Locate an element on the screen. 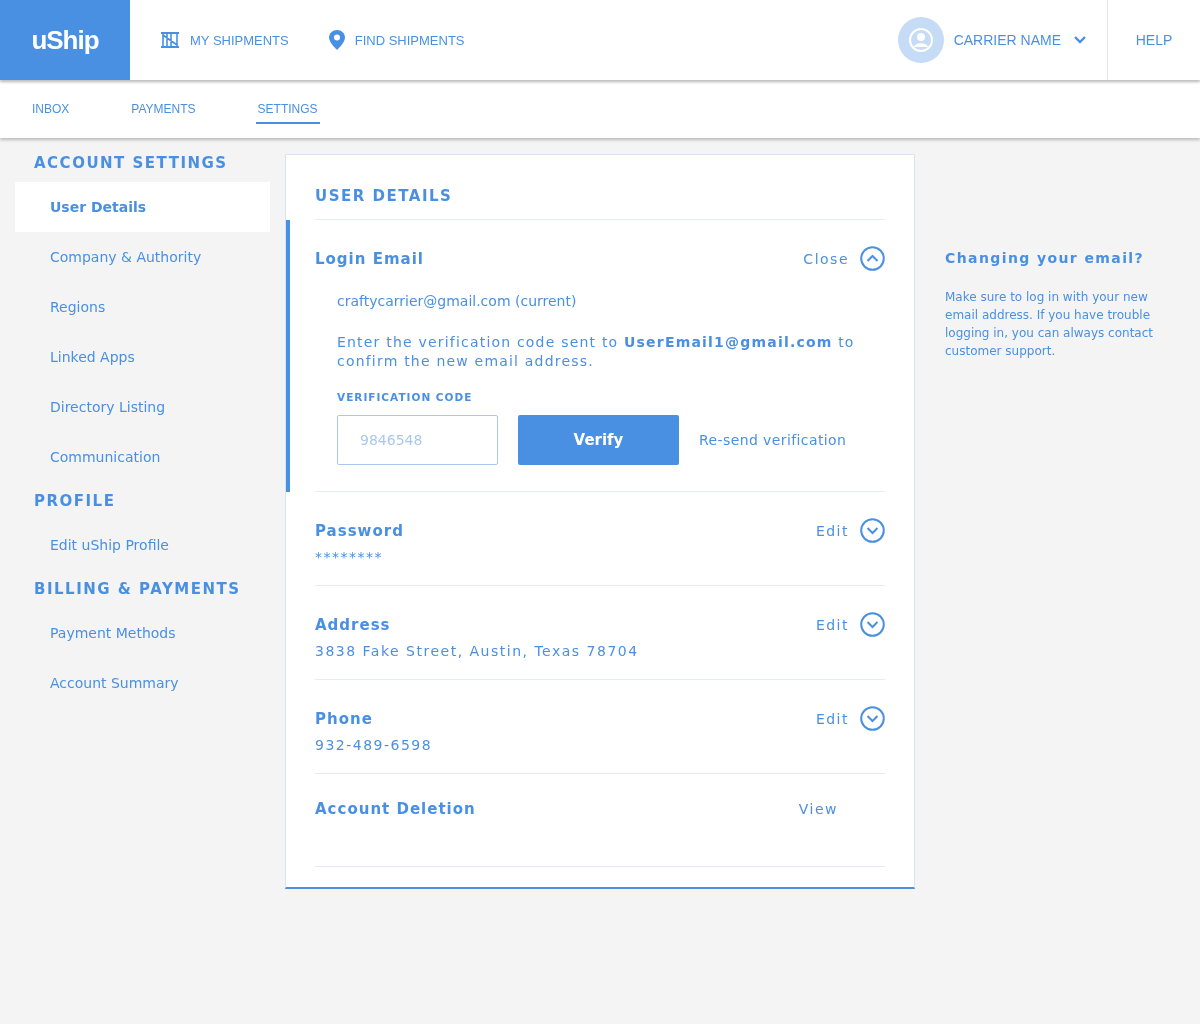 The image size is (1200, 1024). section-label: Account Deletion is located at coordinates (396, 809).